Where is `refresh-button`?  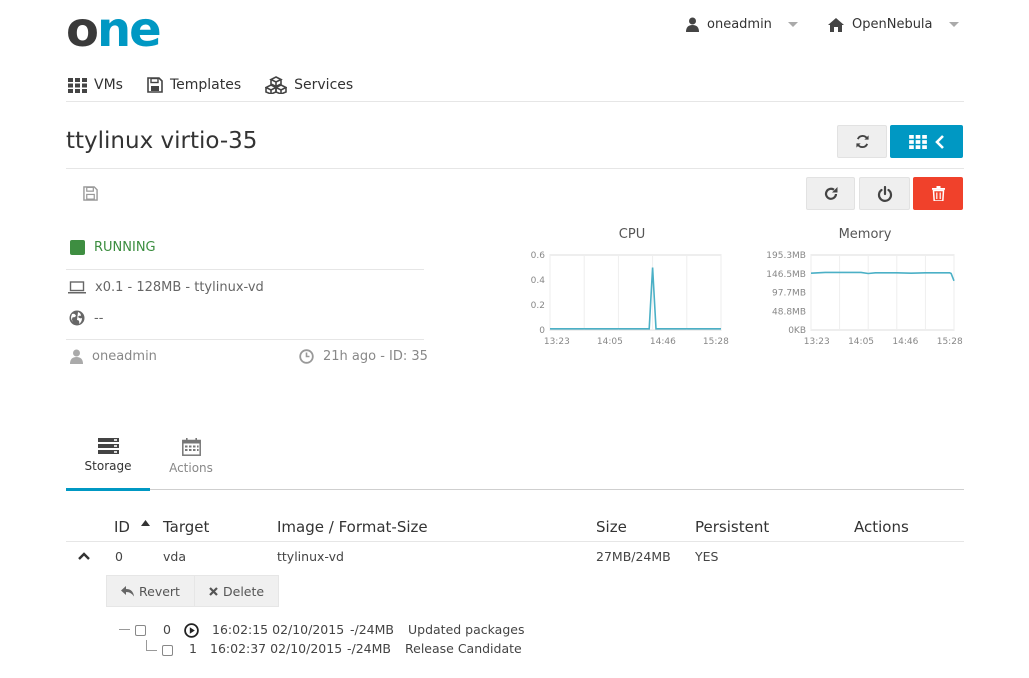 refresh-button is located at coordinates (862, 141).